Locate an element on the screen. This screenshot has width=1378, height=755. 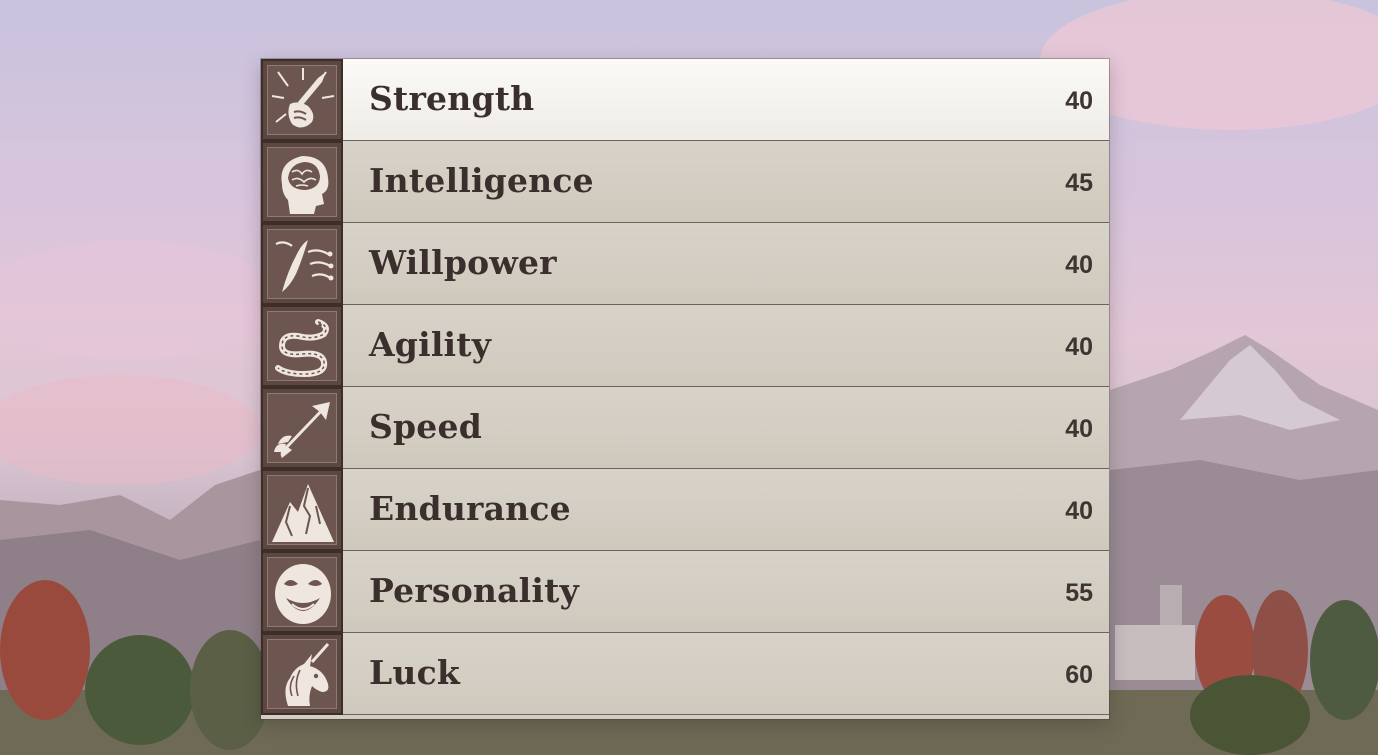
attribute-name: Willpower is located at coordinates (463, 262).